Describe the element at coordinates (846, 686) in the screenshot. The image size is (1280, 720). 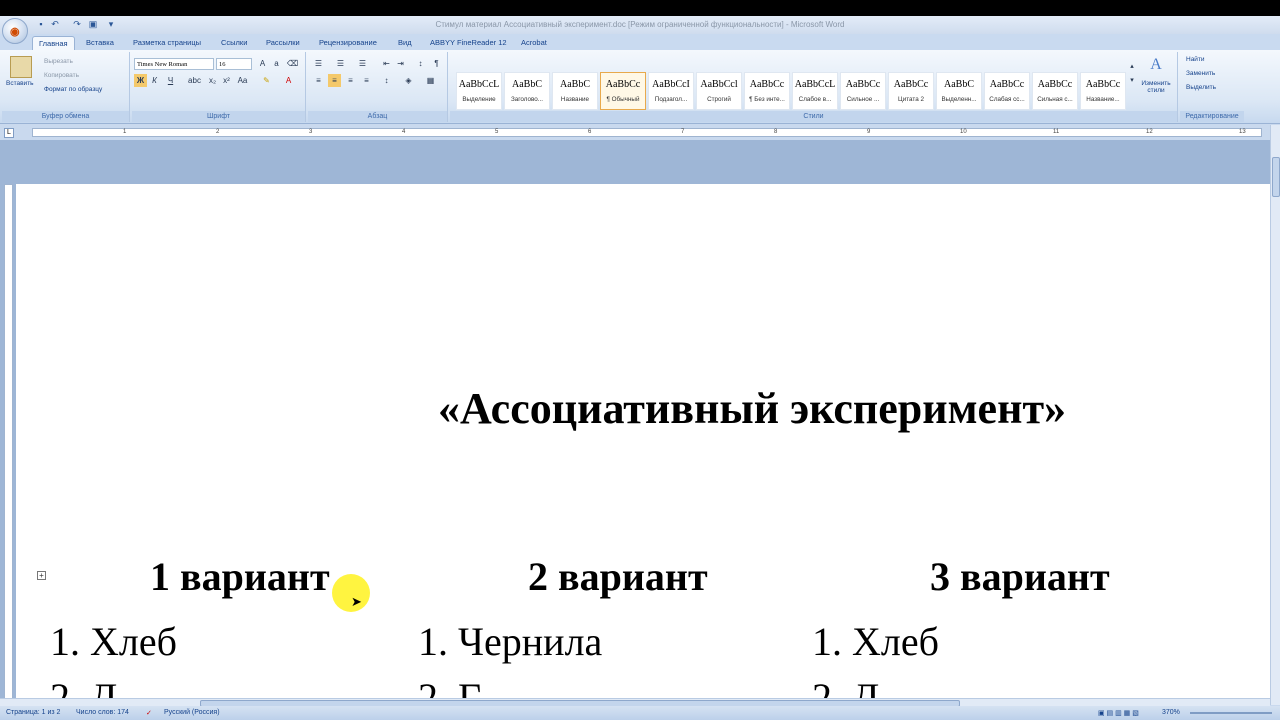
I see `list-item: 2. Д` at that location.